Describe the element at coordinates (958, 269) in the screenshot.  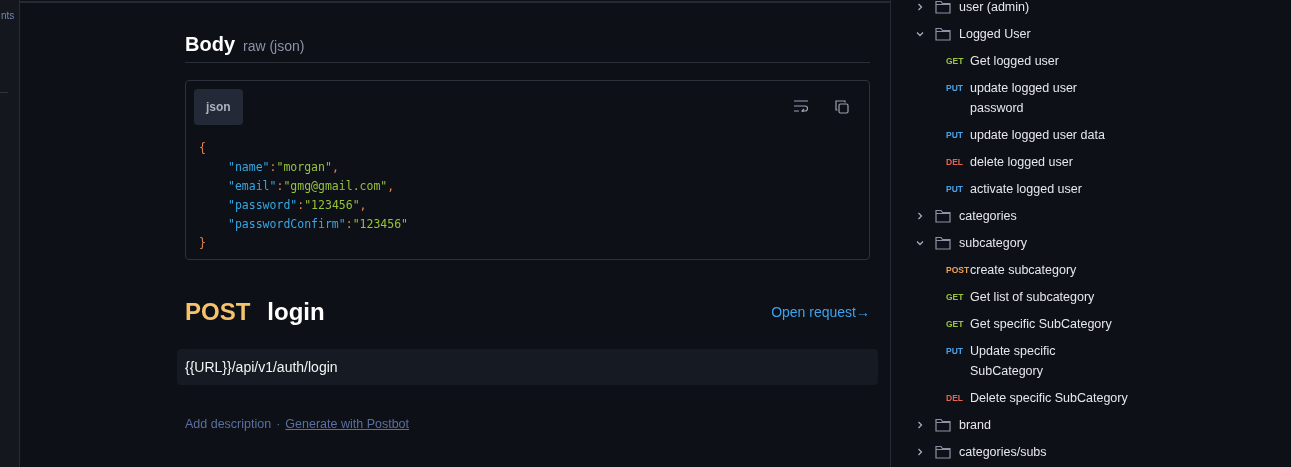
I see `method-tag: POST` at that location.